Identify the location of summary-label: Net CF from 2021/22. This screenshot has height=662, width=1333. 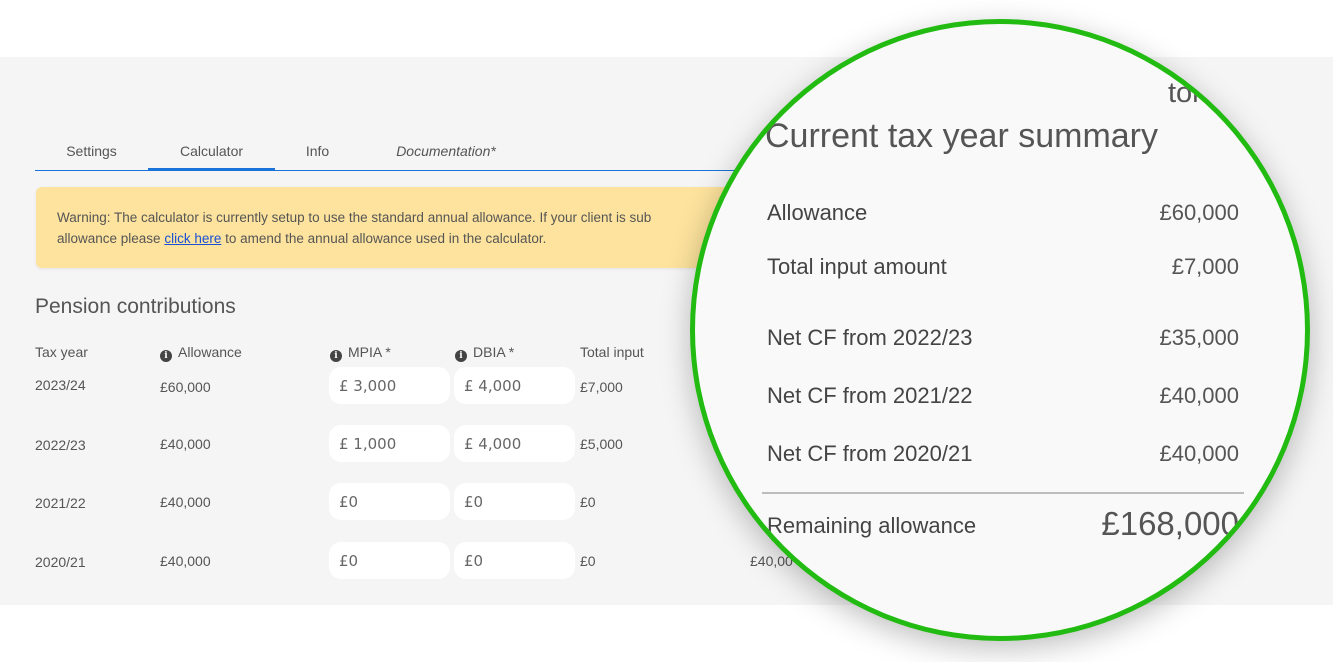
(870, 395).